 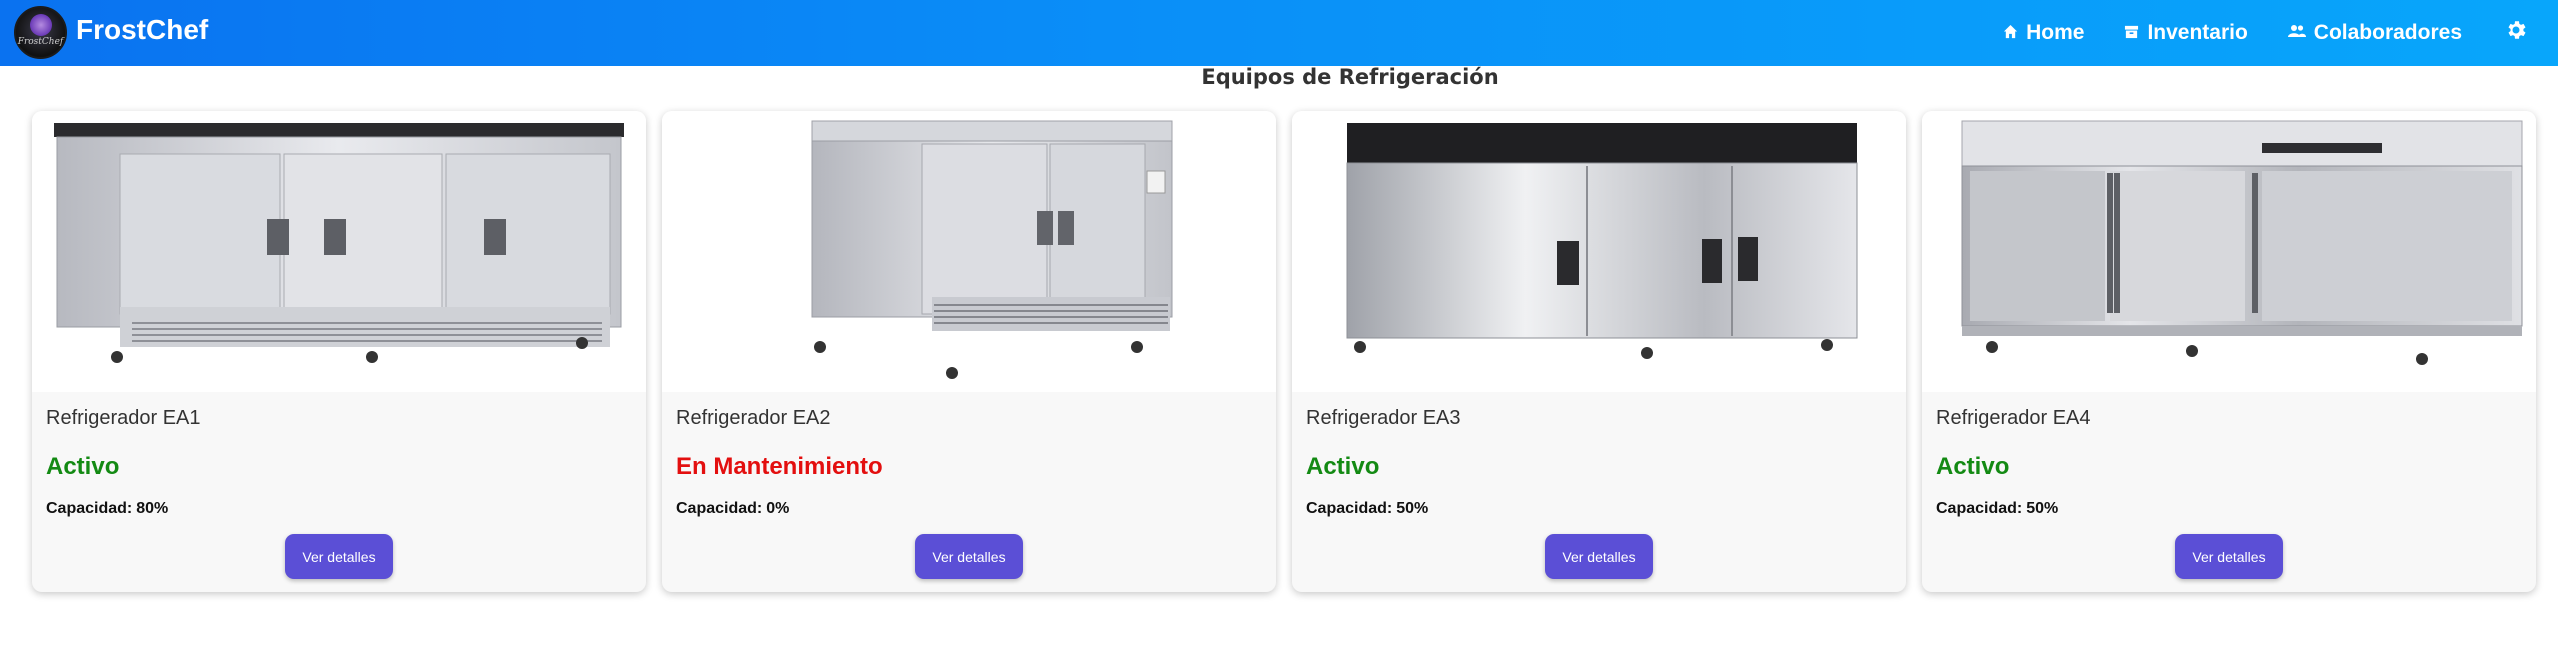 I want to click on nav-links: Home Inventario Colaboradores, so click(x=2260, y=33).